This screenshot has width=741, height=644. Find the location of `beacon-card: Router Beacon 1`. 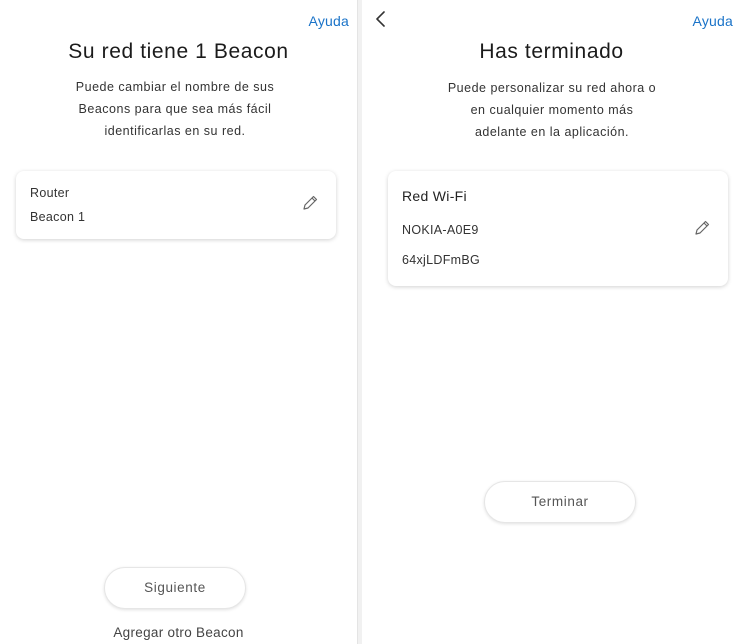

beacon-card: Router Beacon 1 is located at coordinates (176, 205).